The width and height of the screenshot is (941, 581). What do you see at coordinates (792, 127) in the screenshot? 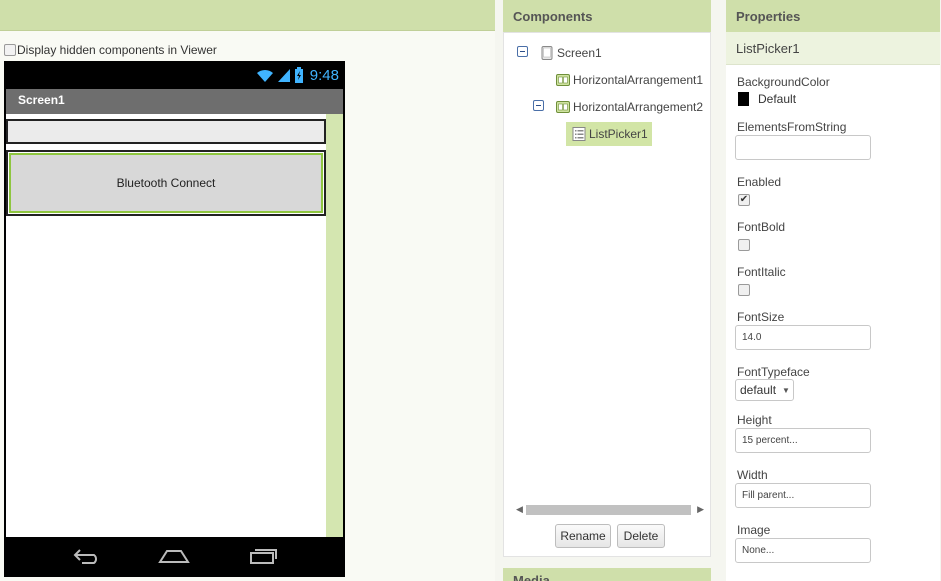
I see `elements-from-string-label: ElementsFromString` at bounding box center [792, 127].